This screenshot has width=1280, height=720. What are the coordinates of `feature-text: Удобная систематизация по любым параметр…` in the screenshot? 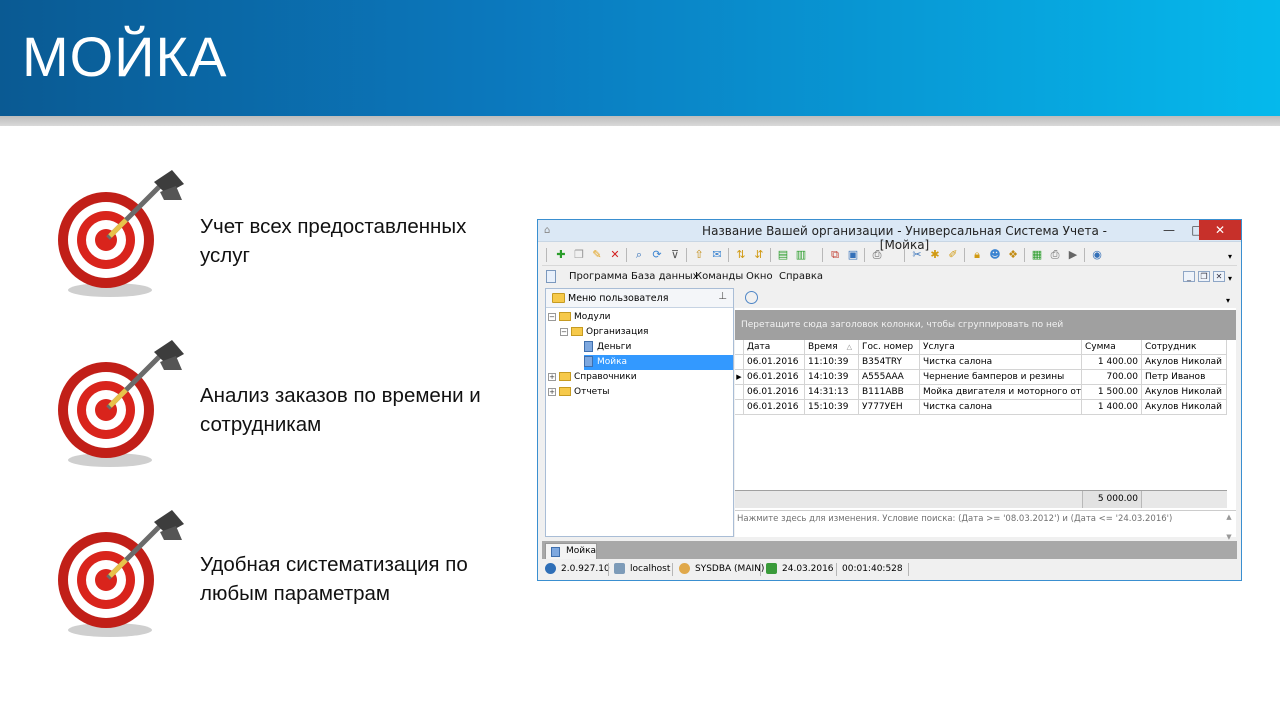 It's located at (334, 579).